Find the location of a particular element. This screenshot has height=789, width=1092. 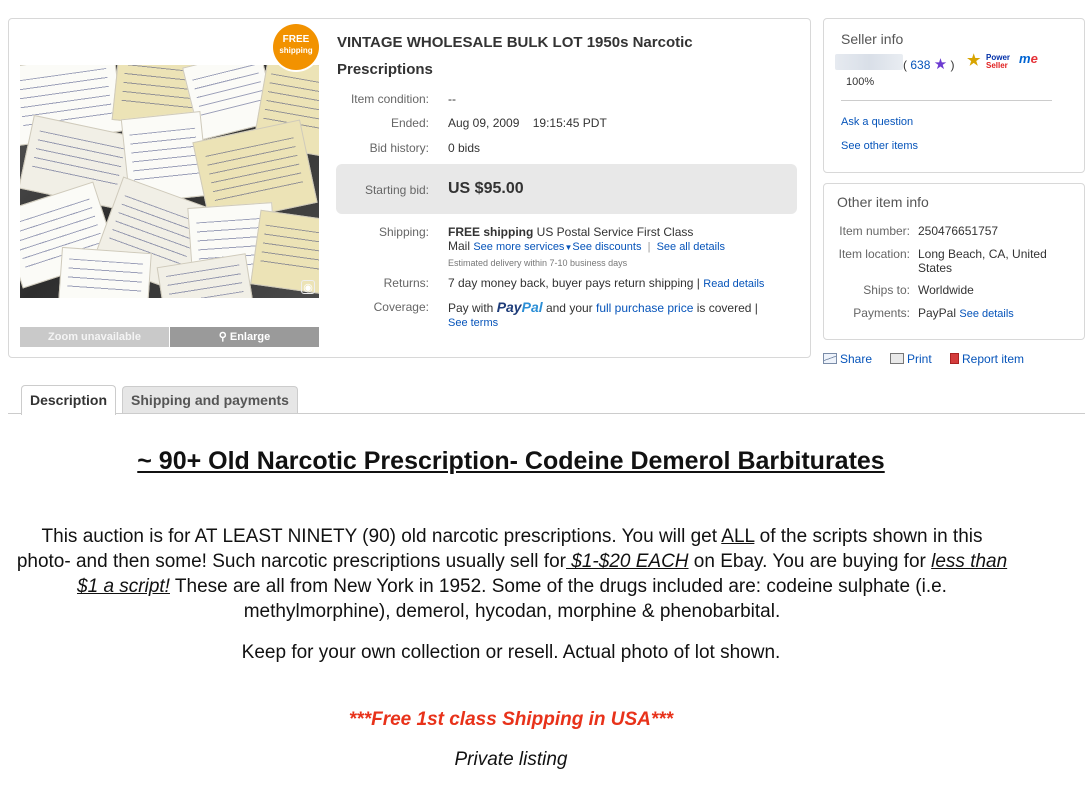

item-number-label: Item number: is located at coordinates (874, 231).